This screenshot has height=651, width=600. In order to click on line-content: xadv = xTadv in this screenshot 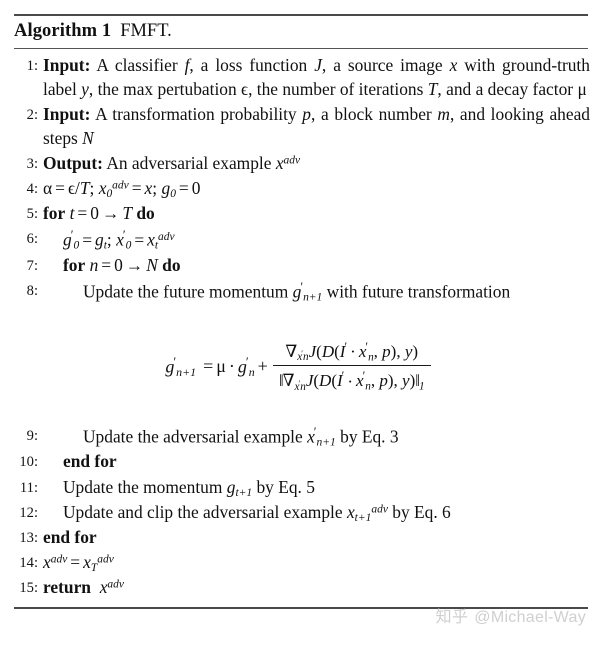, I will do `click(316, 563)`.